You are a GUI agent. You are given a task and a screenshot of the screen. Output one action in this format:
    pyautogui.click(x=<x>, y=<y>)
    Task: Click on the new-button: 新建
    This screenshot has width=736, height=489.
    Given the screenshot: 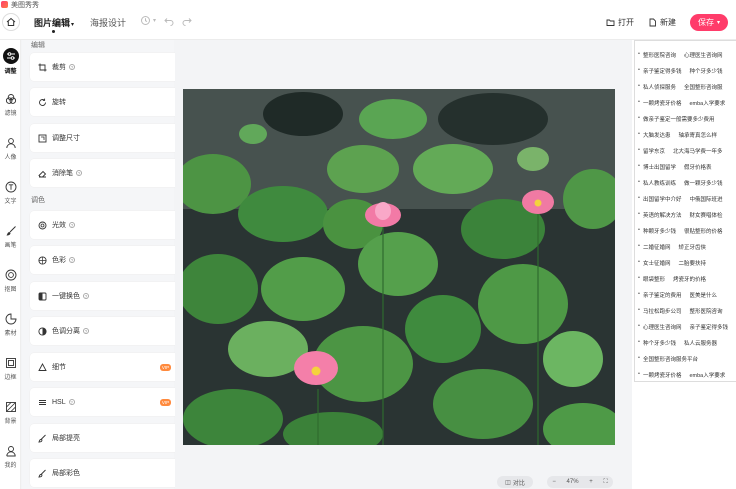 What is the action you would take?
    pyautogui.click(x=662, y=22)
    